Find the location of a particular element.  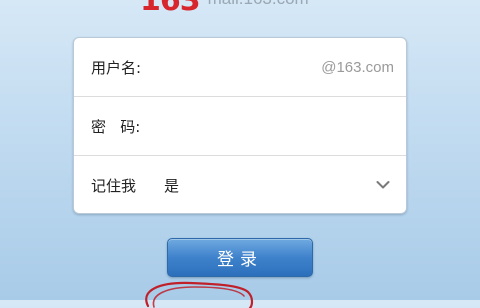

red-ink-annotation is located at coordinates (199, 294).